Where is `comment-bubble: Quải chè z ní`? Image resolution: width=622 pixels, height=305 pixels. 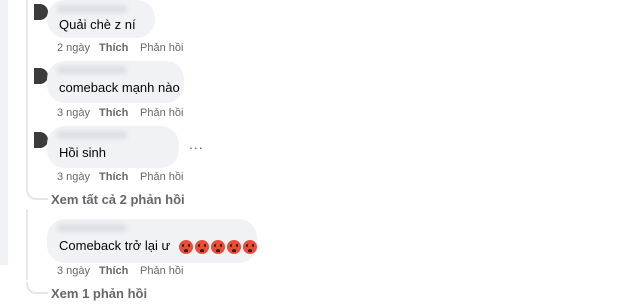 comment-bubble: Quải chè z ní is located at coordinates (101, 19).